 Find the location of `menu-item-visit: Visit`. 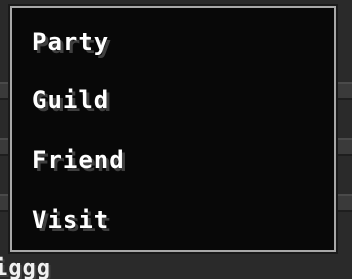

menu-item-visit: Visit is located at coordinates (177, 220).